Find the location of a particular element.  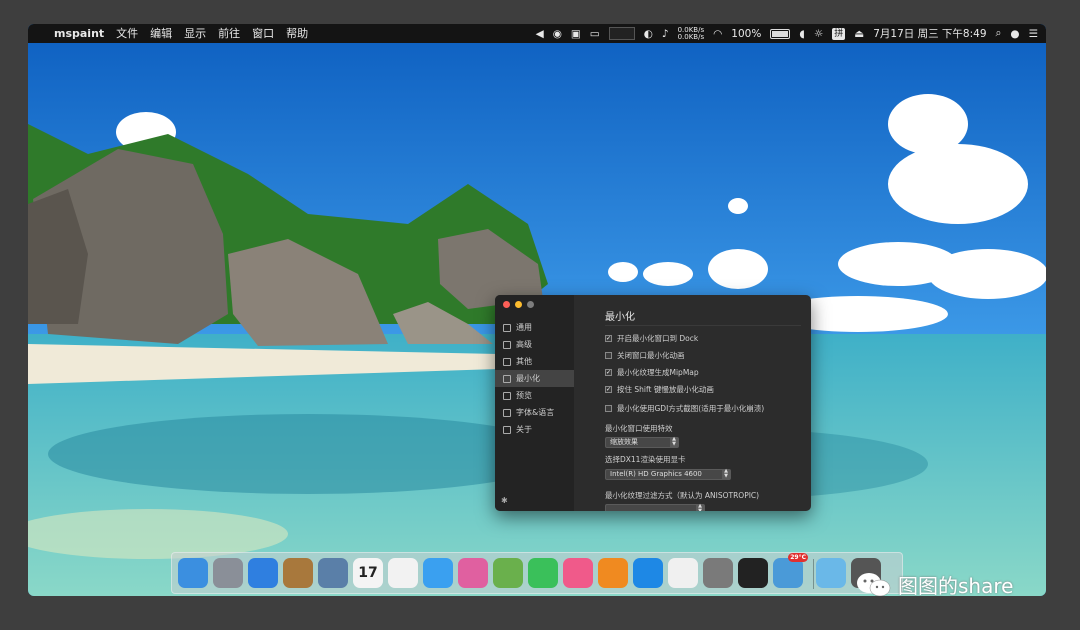

safari-icon is located at coordinates (263, 573).